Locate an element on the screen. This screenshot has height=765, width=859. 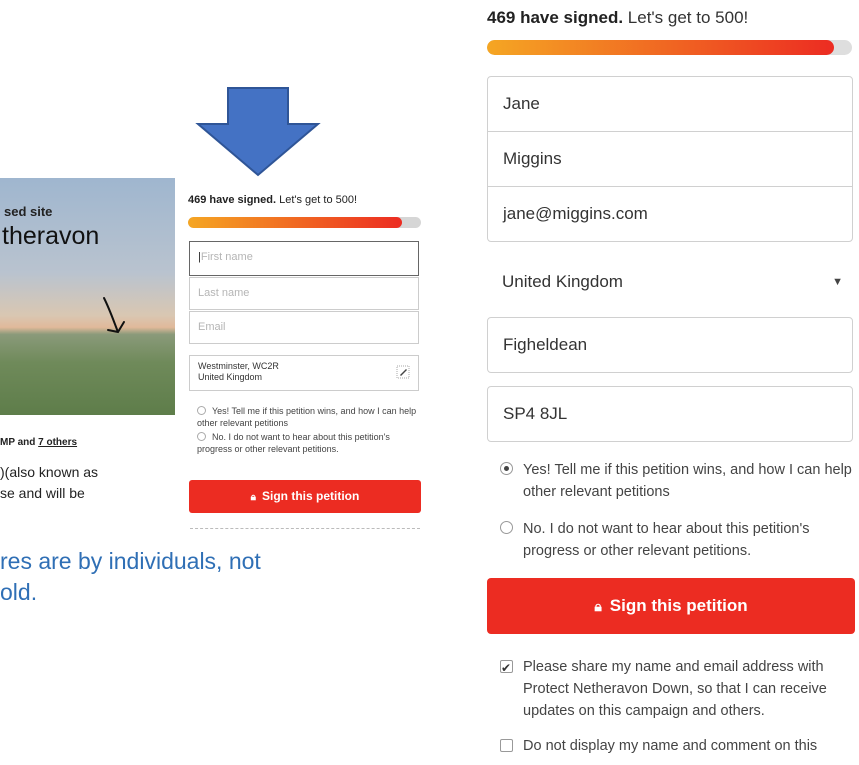
photo-caption-small: sed site is located at coordinates (28, 211).